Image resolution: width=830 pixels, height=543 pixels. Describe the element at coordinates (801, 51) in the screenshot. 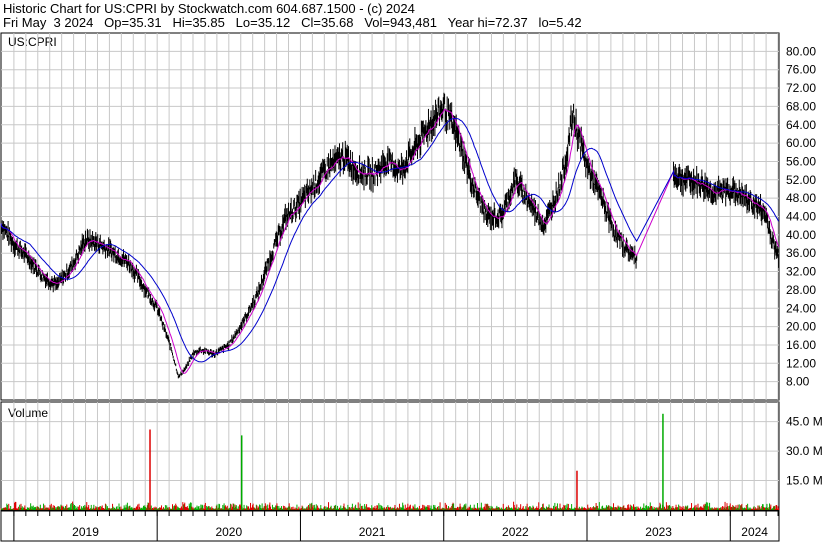

I see `price-tick-label: 80.00` at that location.